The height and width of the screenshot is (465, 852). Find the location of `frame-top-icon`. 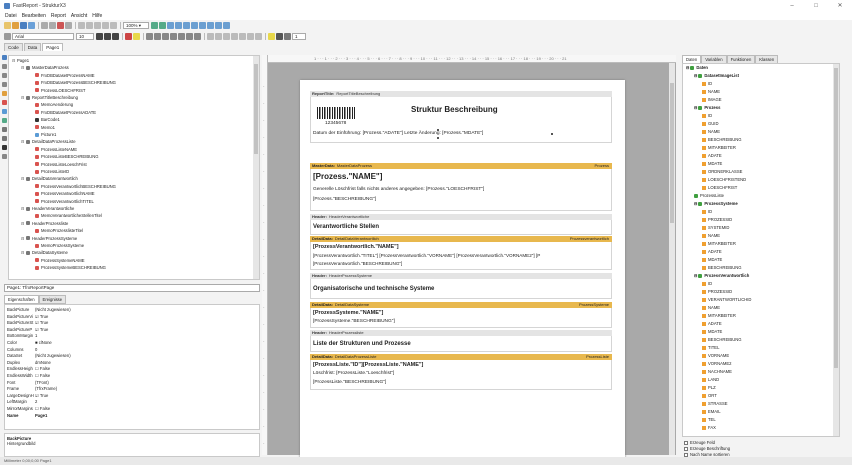

frame-top-icon is located at coordinates (210, 36).